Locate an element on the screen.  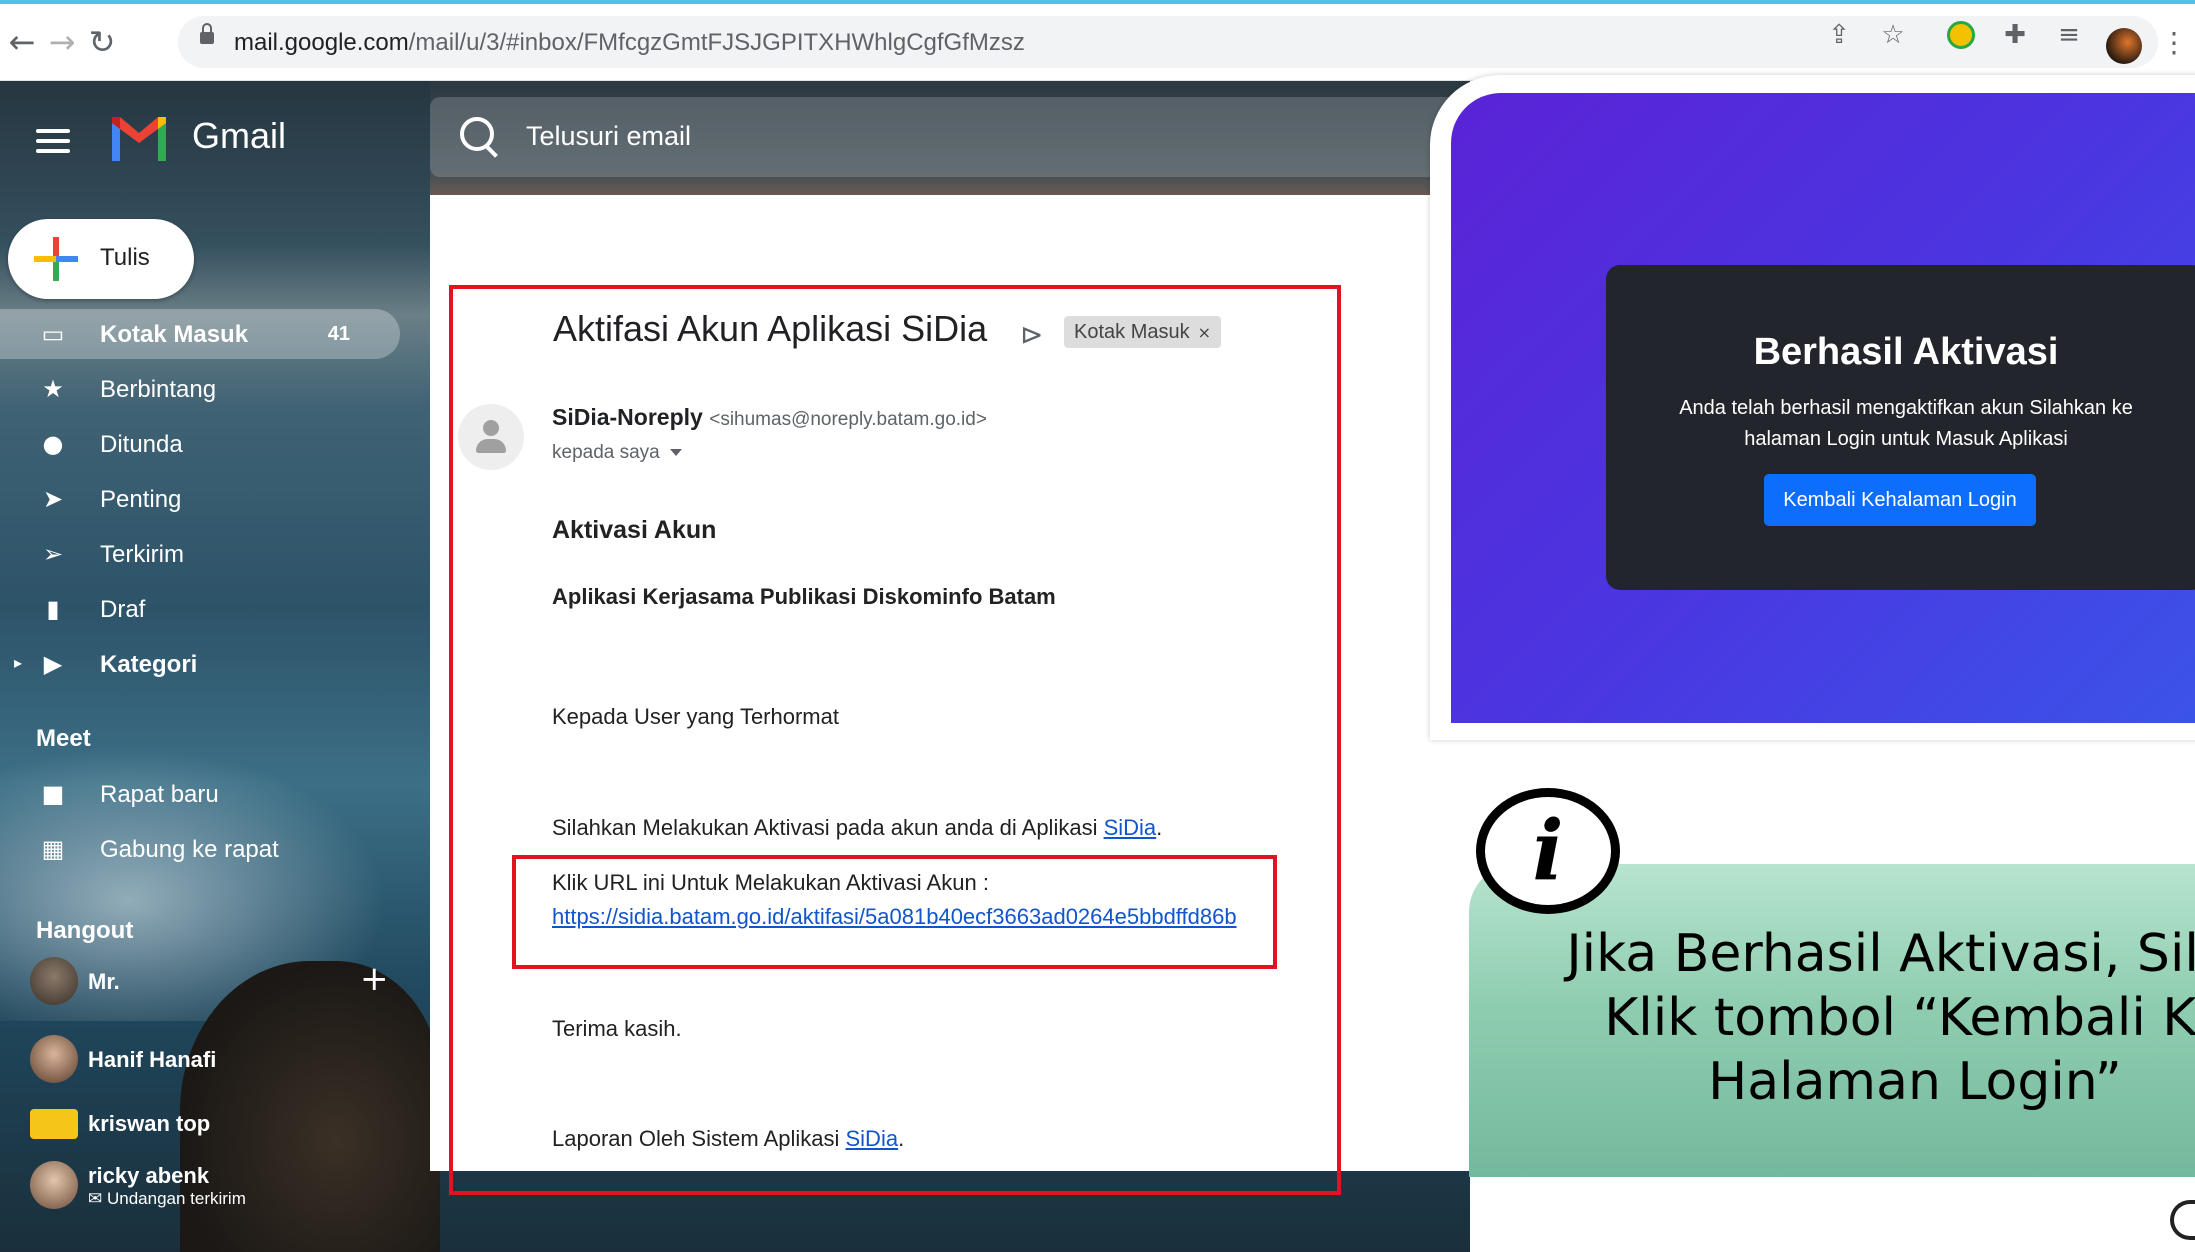
contact-status: ✉ Undangan terkirim is located at coordinates (167, 1198).